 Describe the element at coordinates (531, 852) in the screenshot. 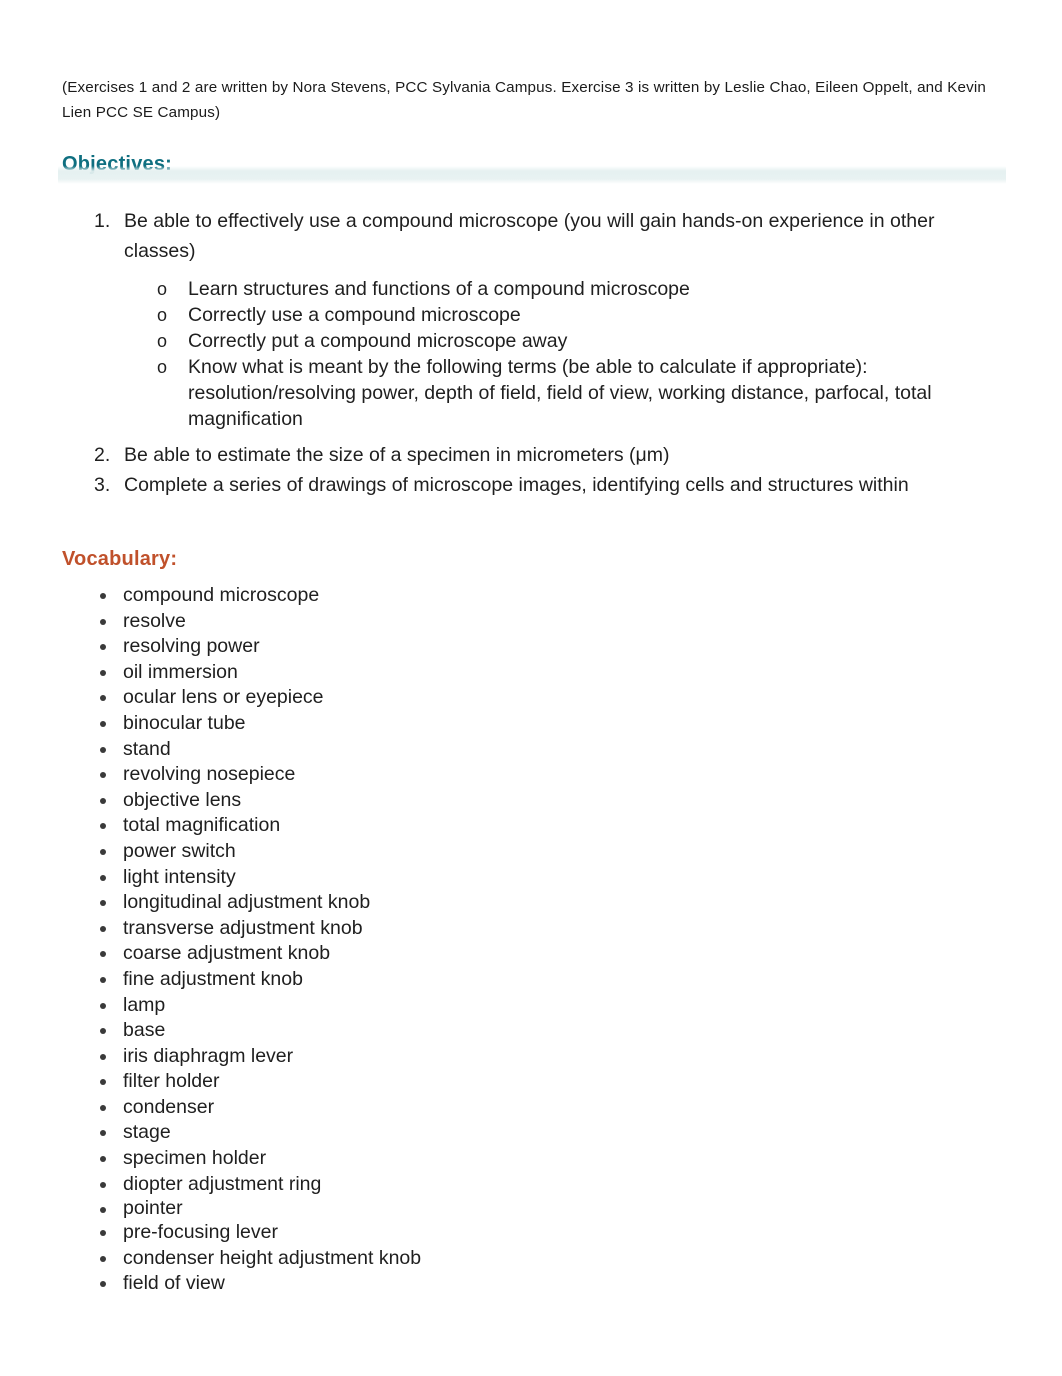

I see `vocabulary-list-item: power switch` at that location.